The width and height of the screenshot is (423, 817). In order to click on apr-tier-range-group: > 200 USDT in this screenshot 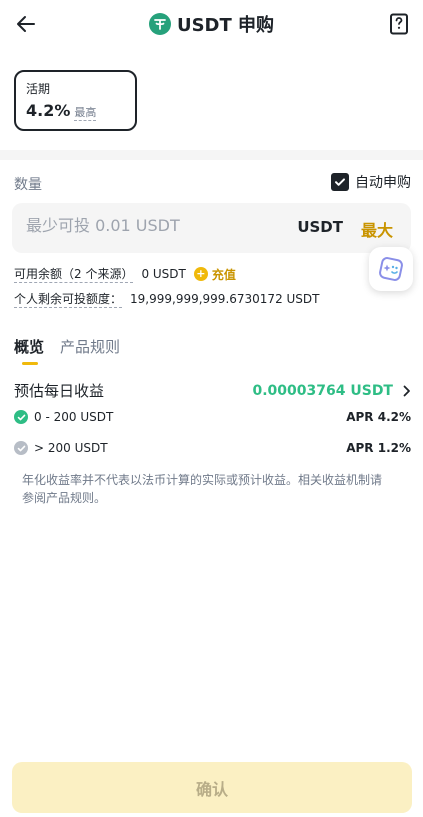, I will do `click(61, 448)`.